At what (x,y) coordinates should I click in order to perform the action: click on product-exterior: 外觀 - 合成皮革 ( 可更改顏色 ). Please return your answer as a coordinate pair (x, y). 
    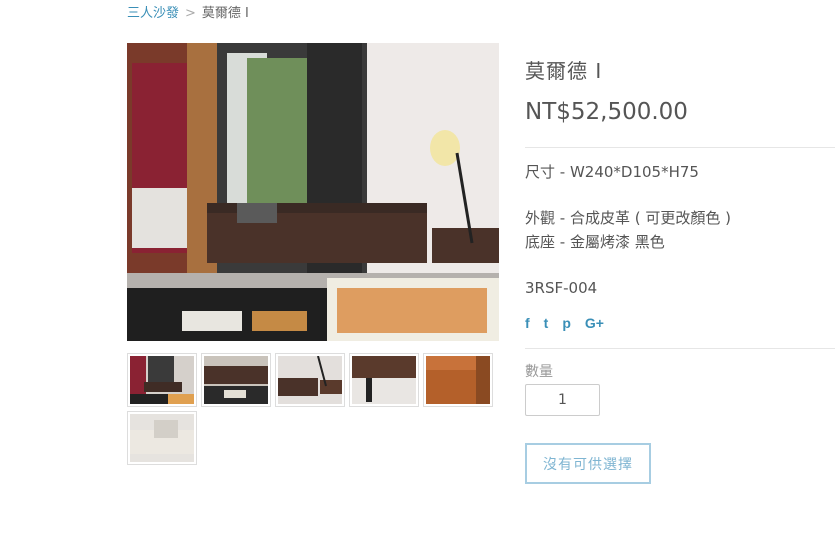
    Looking at the image, I should click on (628, 218).